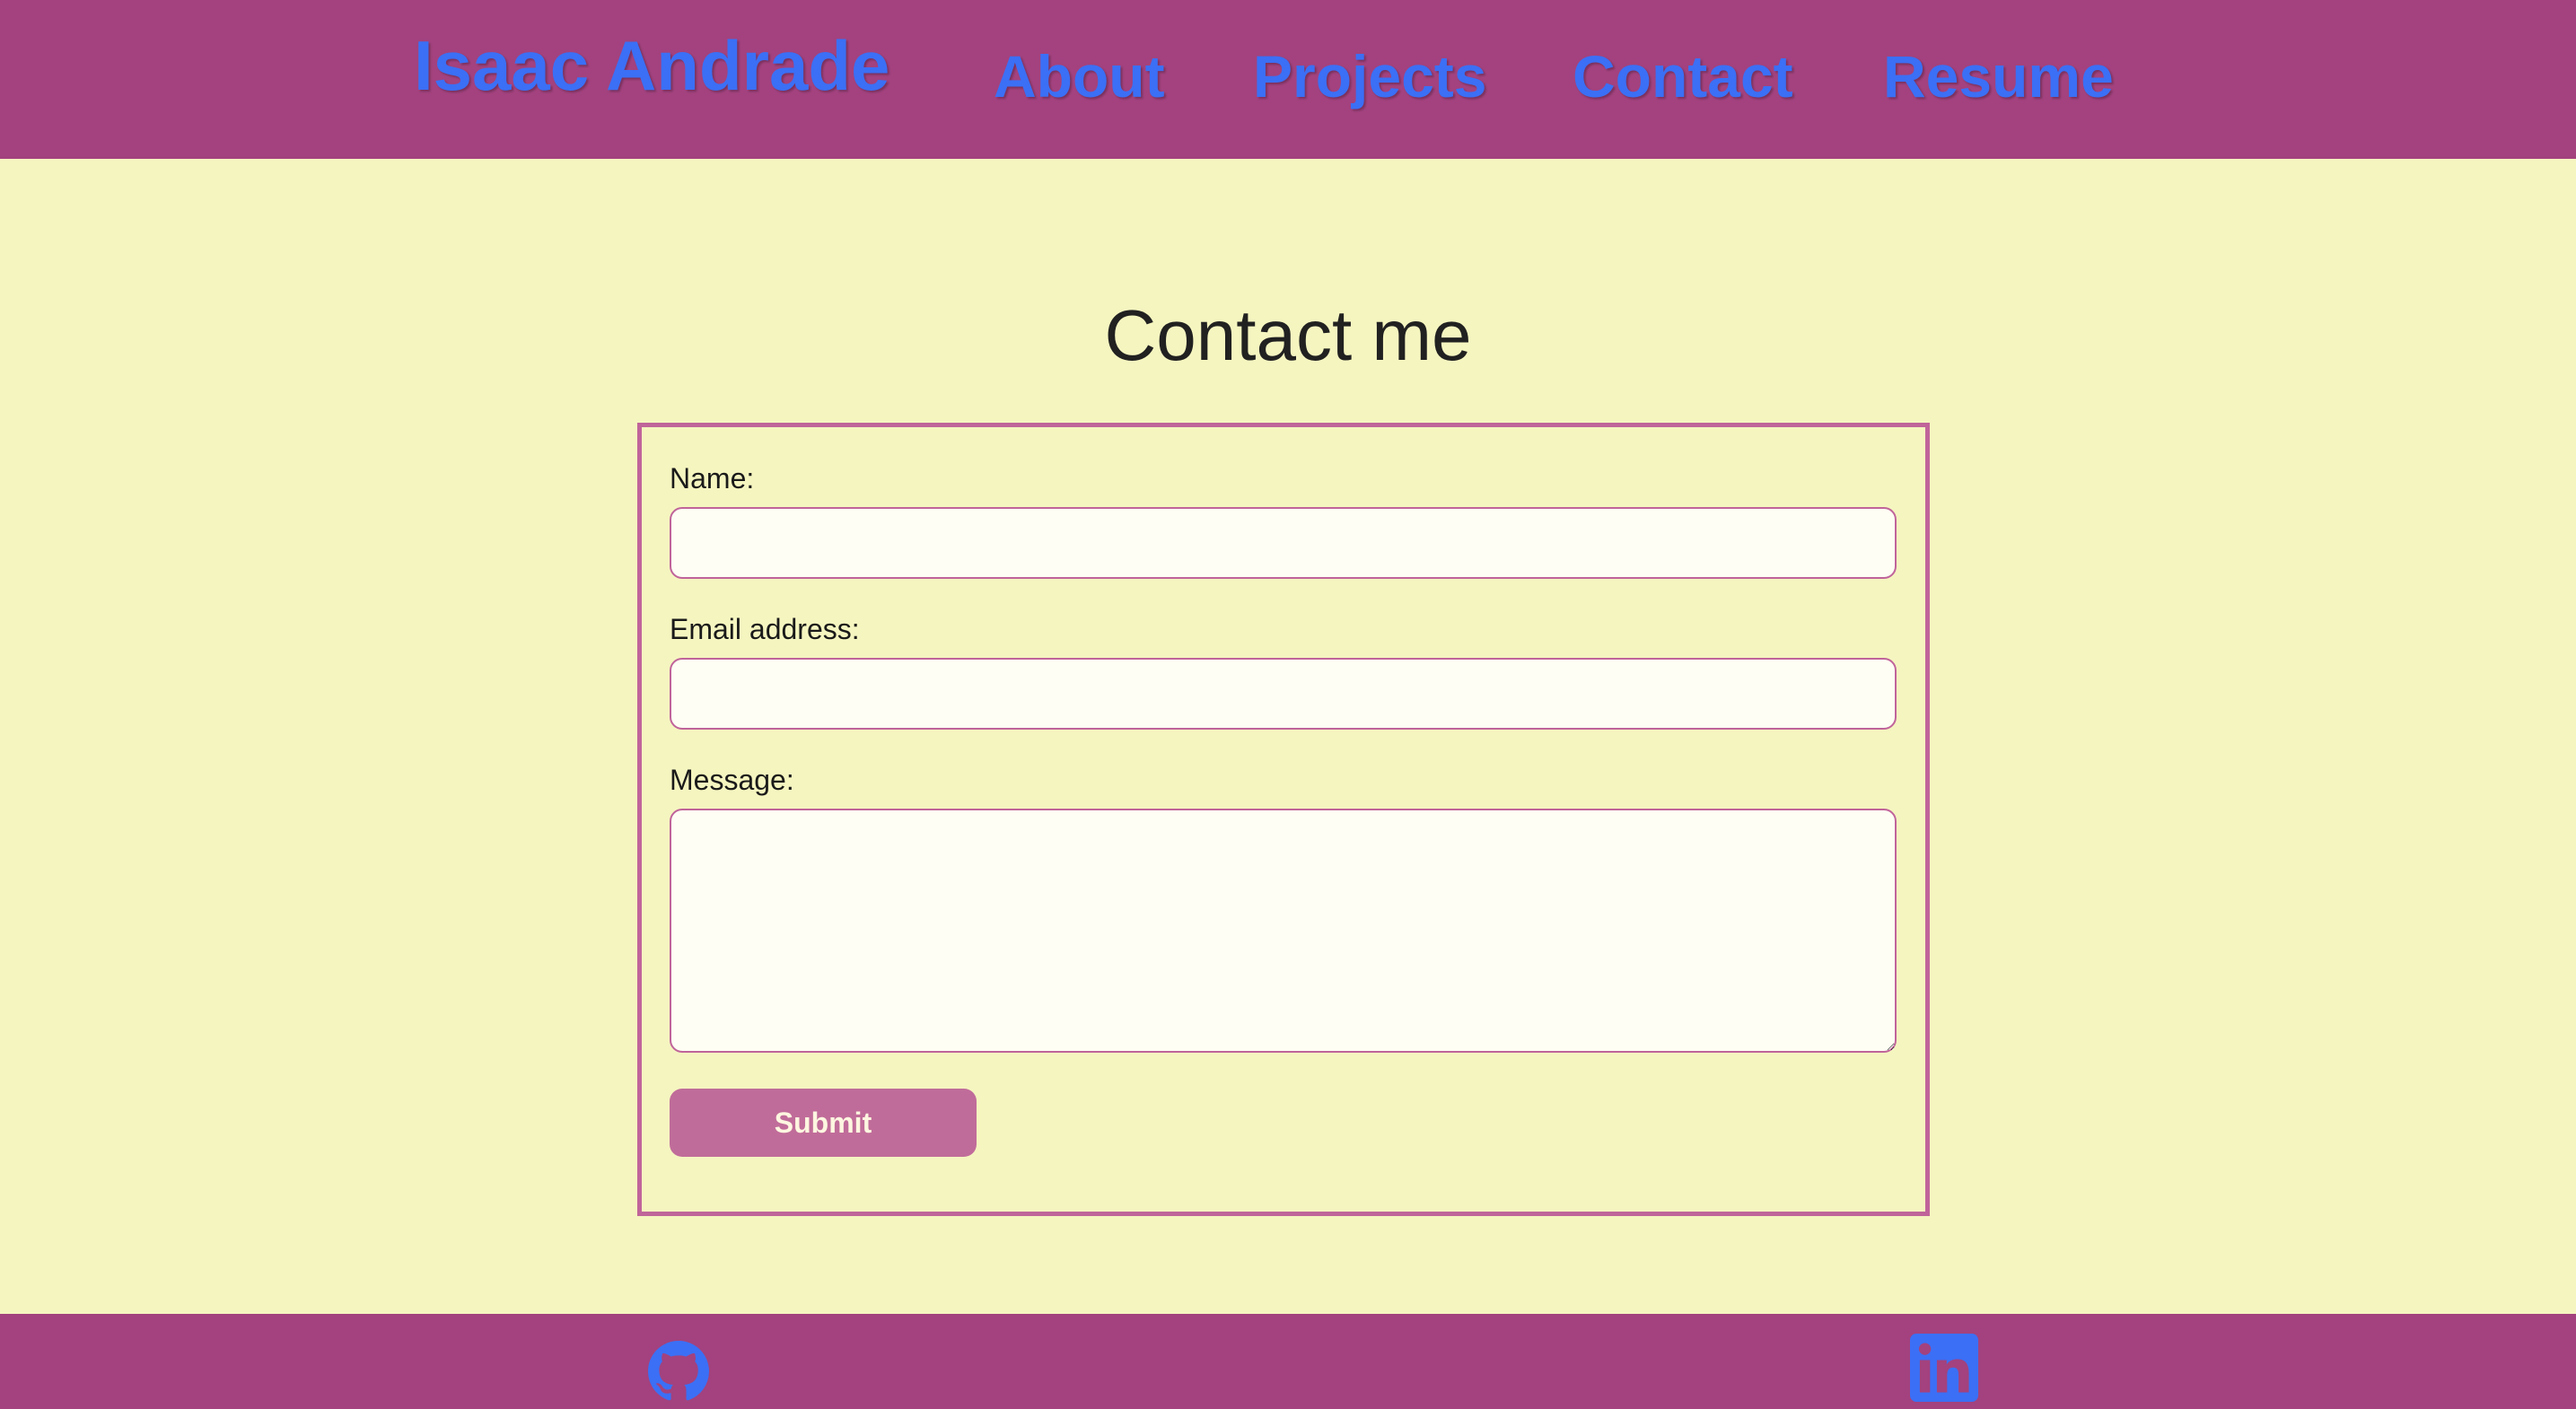  Describe the element at coordinates (712, 478) in the screenshot. I see `name-label: Name:` at that location.